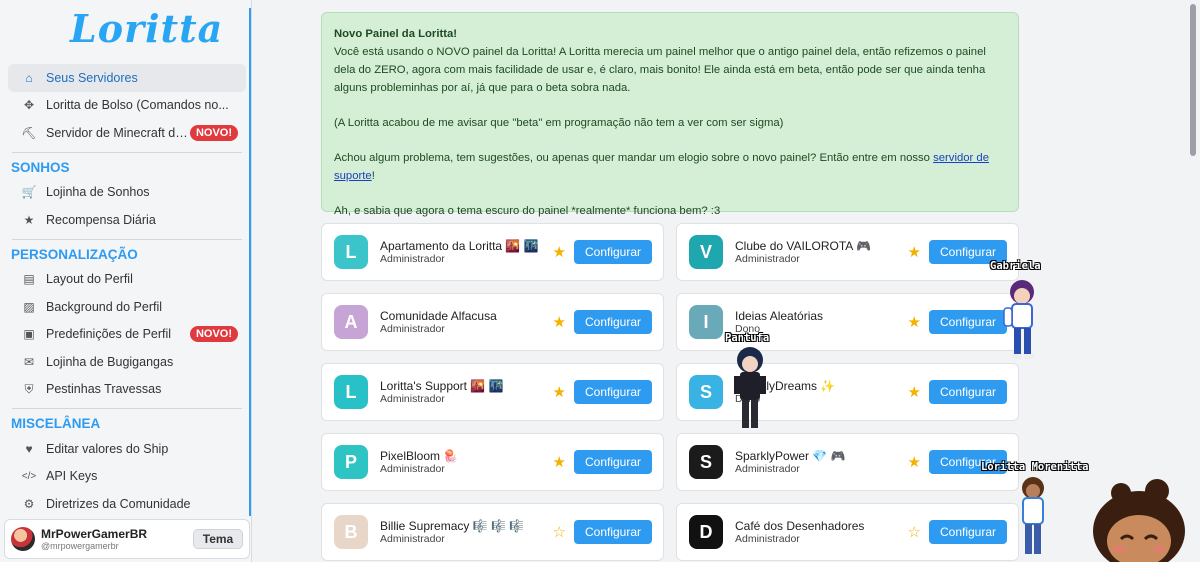  I want to click on sidebar-section-title: MISCELÂNEA, so click(56, 423).